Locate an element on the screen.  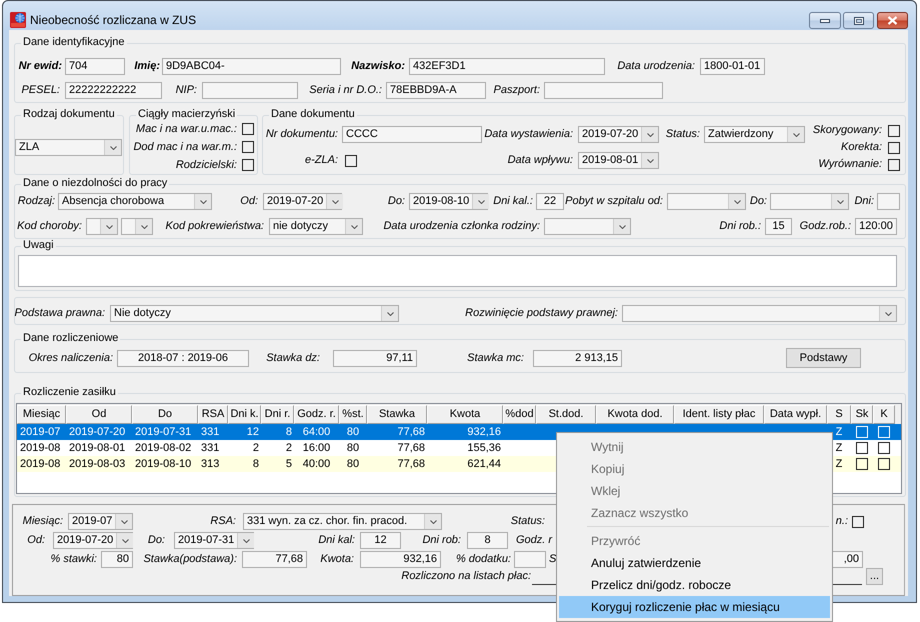
column-header: Godz. r. is located at coordinates (316, 414).